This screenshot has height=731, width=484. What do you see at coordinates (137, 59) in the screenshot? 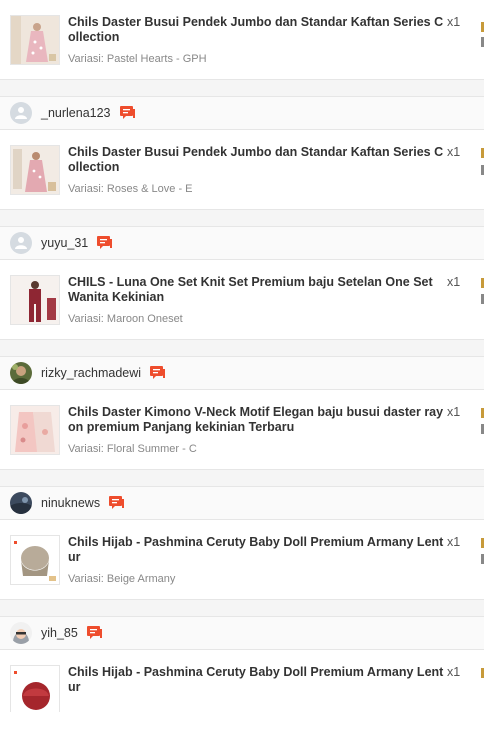
I see `product-variation: Variasi: Pastel Hearts - GPH` at bounding box center [137, 59].